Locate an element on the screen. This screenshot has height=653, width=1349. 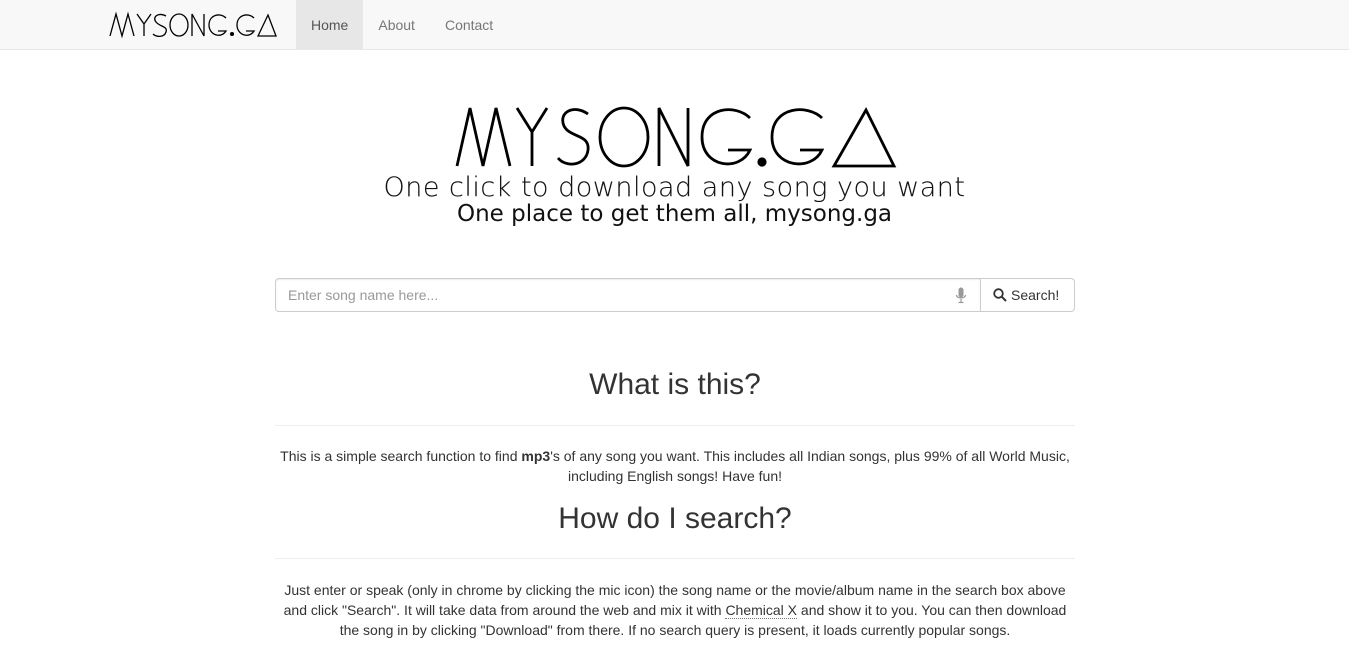
how-to-search-section: How do I search? is located at coordinates (675, 519).